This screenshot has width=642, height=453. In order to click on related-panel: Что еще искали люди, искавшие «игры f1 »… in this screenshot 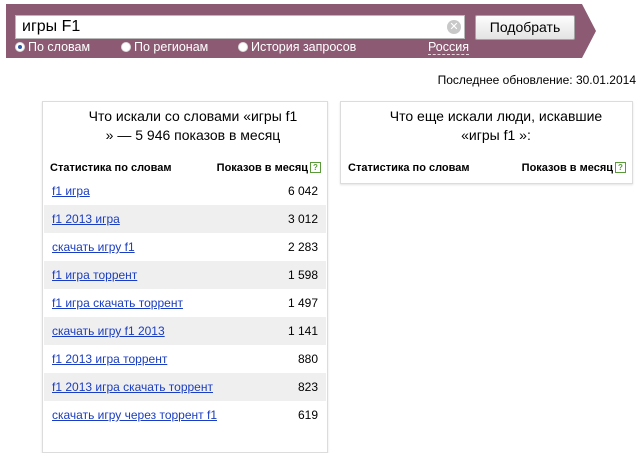, I will do `click(486, 142)`.